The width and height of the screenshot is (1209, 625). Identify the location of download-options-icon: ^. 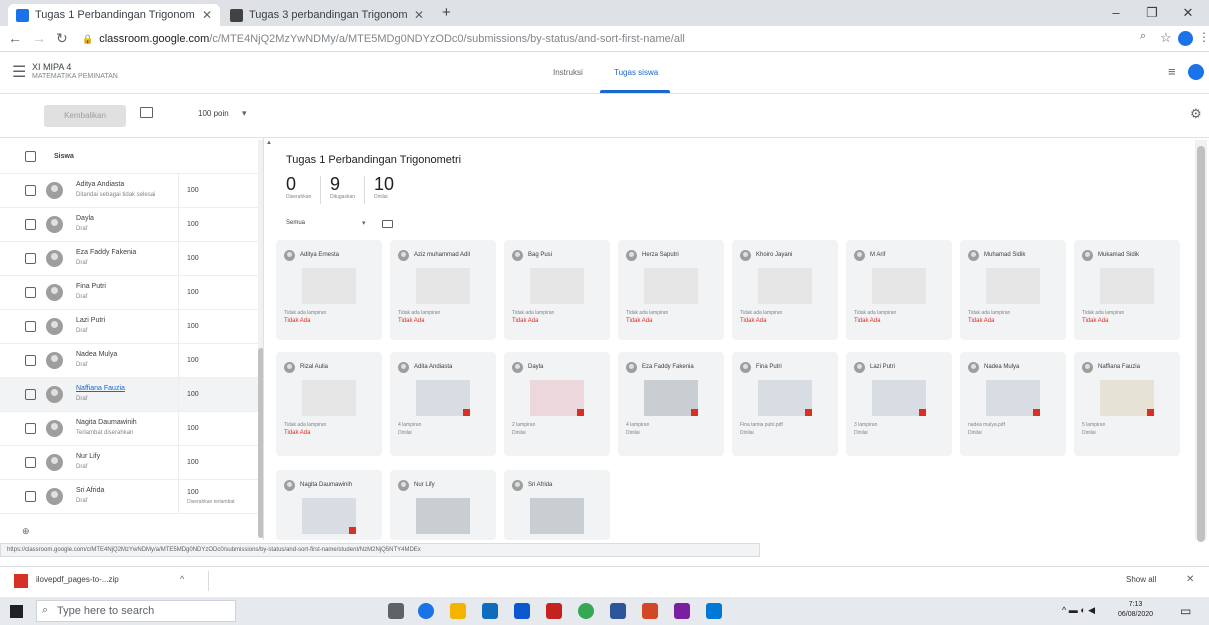
(182, 579).